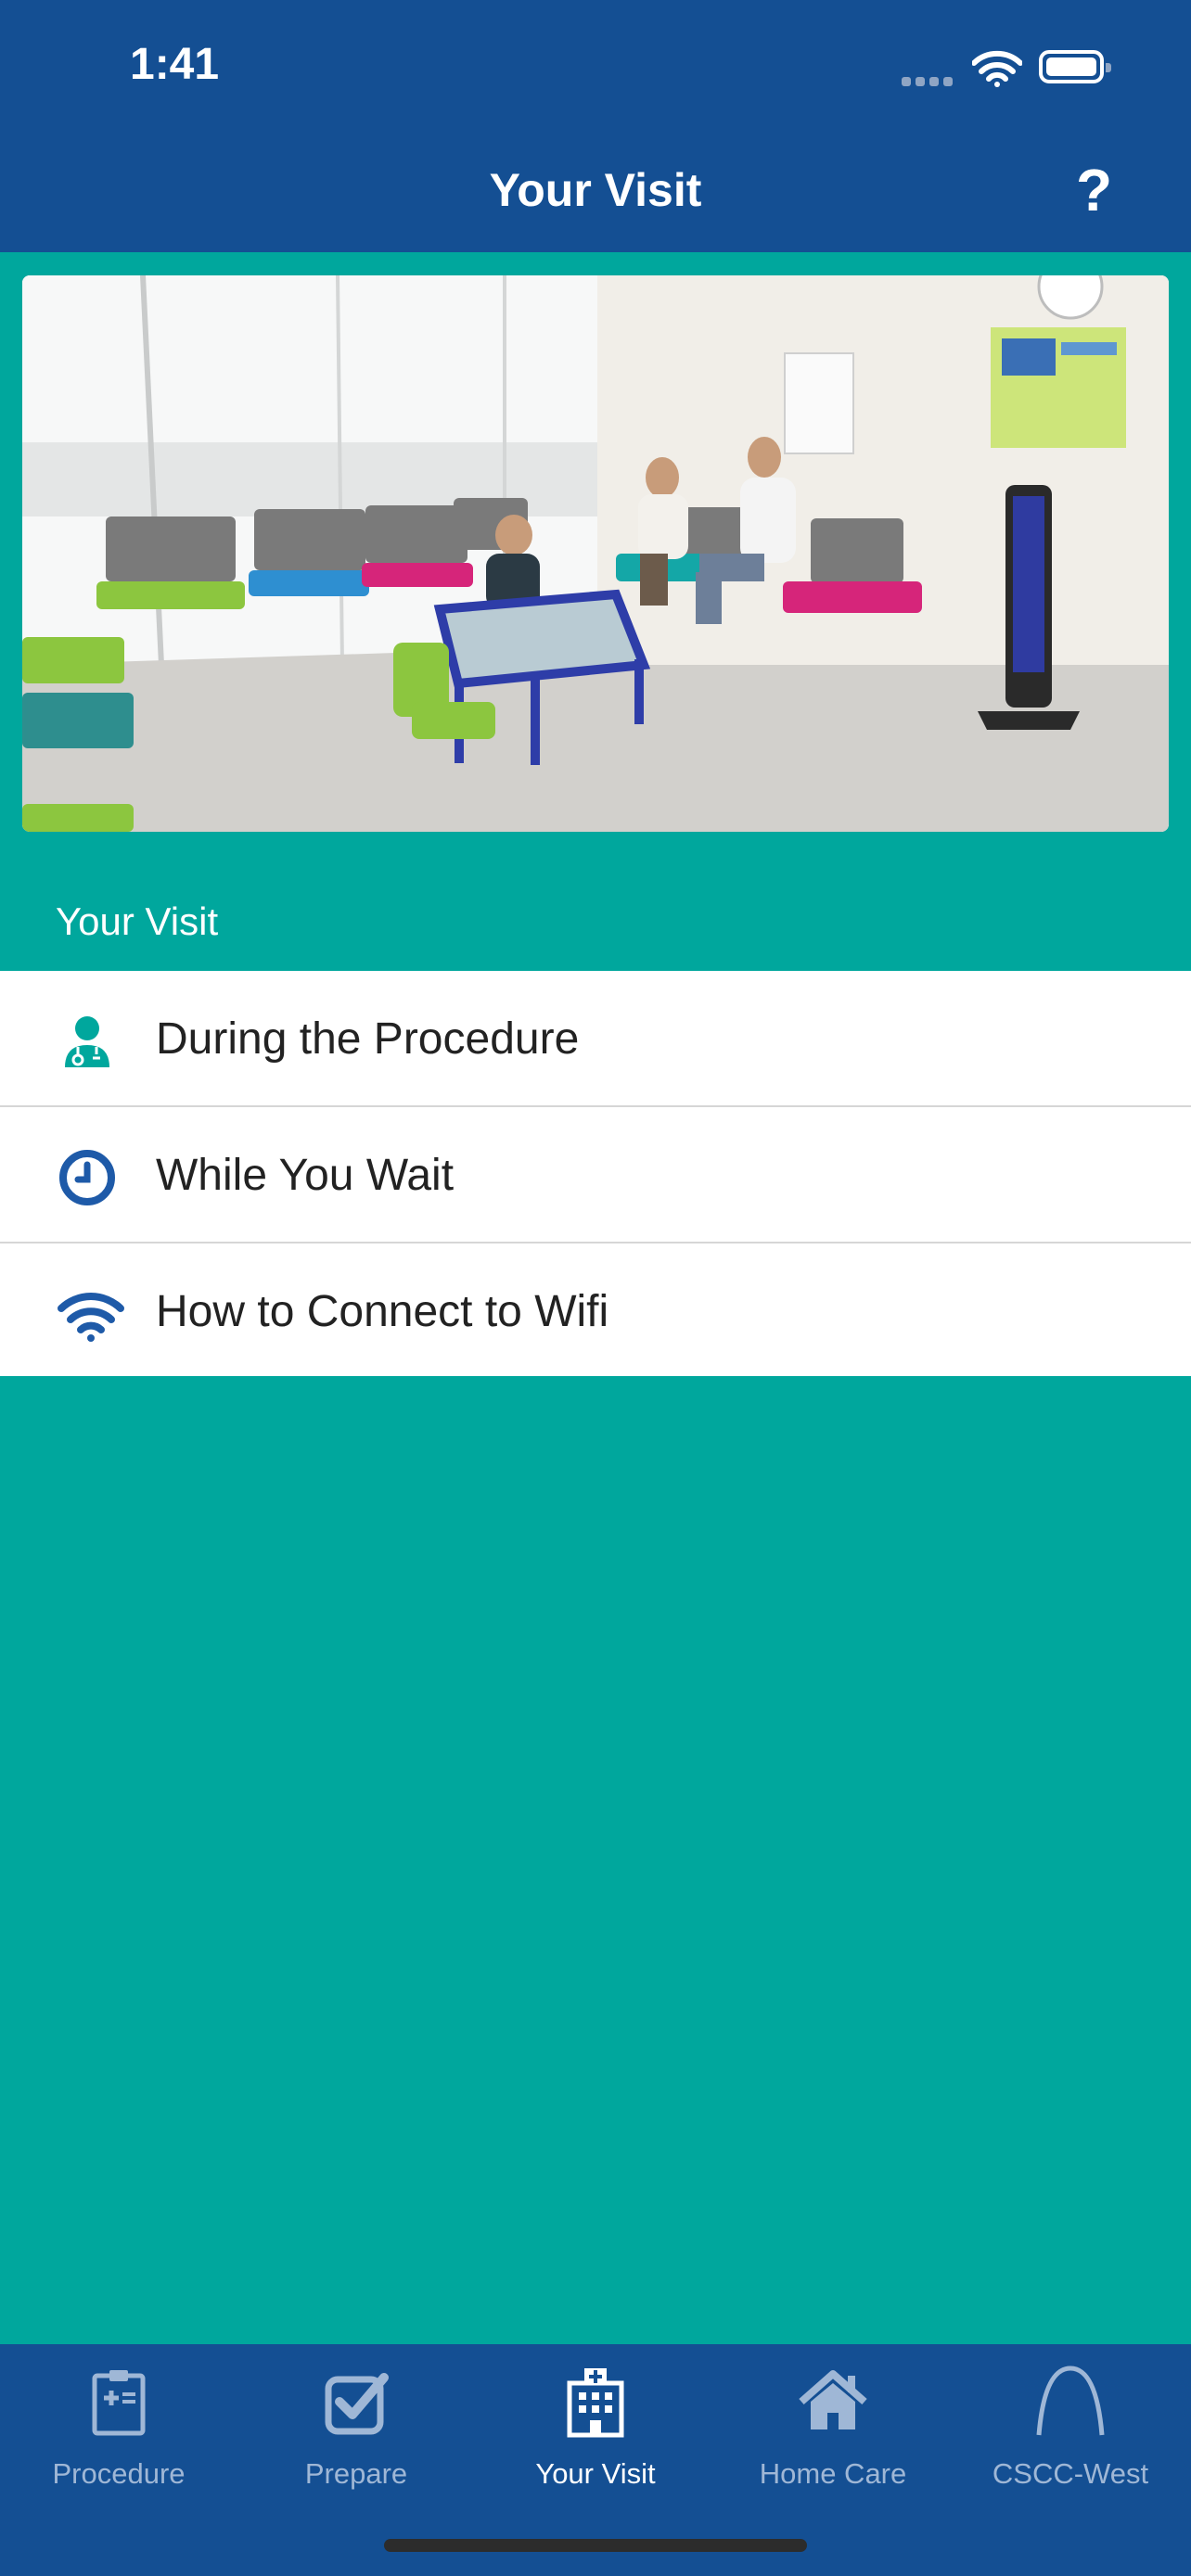  Describe the element at coordinates (595, 126) in the screenshot. I see `navigation-bar: 1:41 Your Visit ?` at that location.